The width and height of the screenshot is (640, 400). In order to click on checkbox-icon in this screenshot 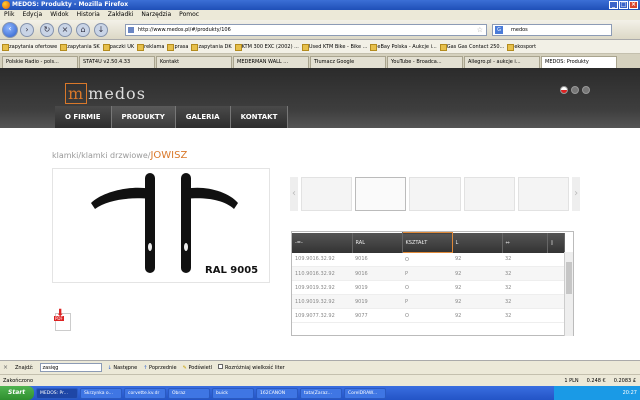, I will do `click(221, 366)`.